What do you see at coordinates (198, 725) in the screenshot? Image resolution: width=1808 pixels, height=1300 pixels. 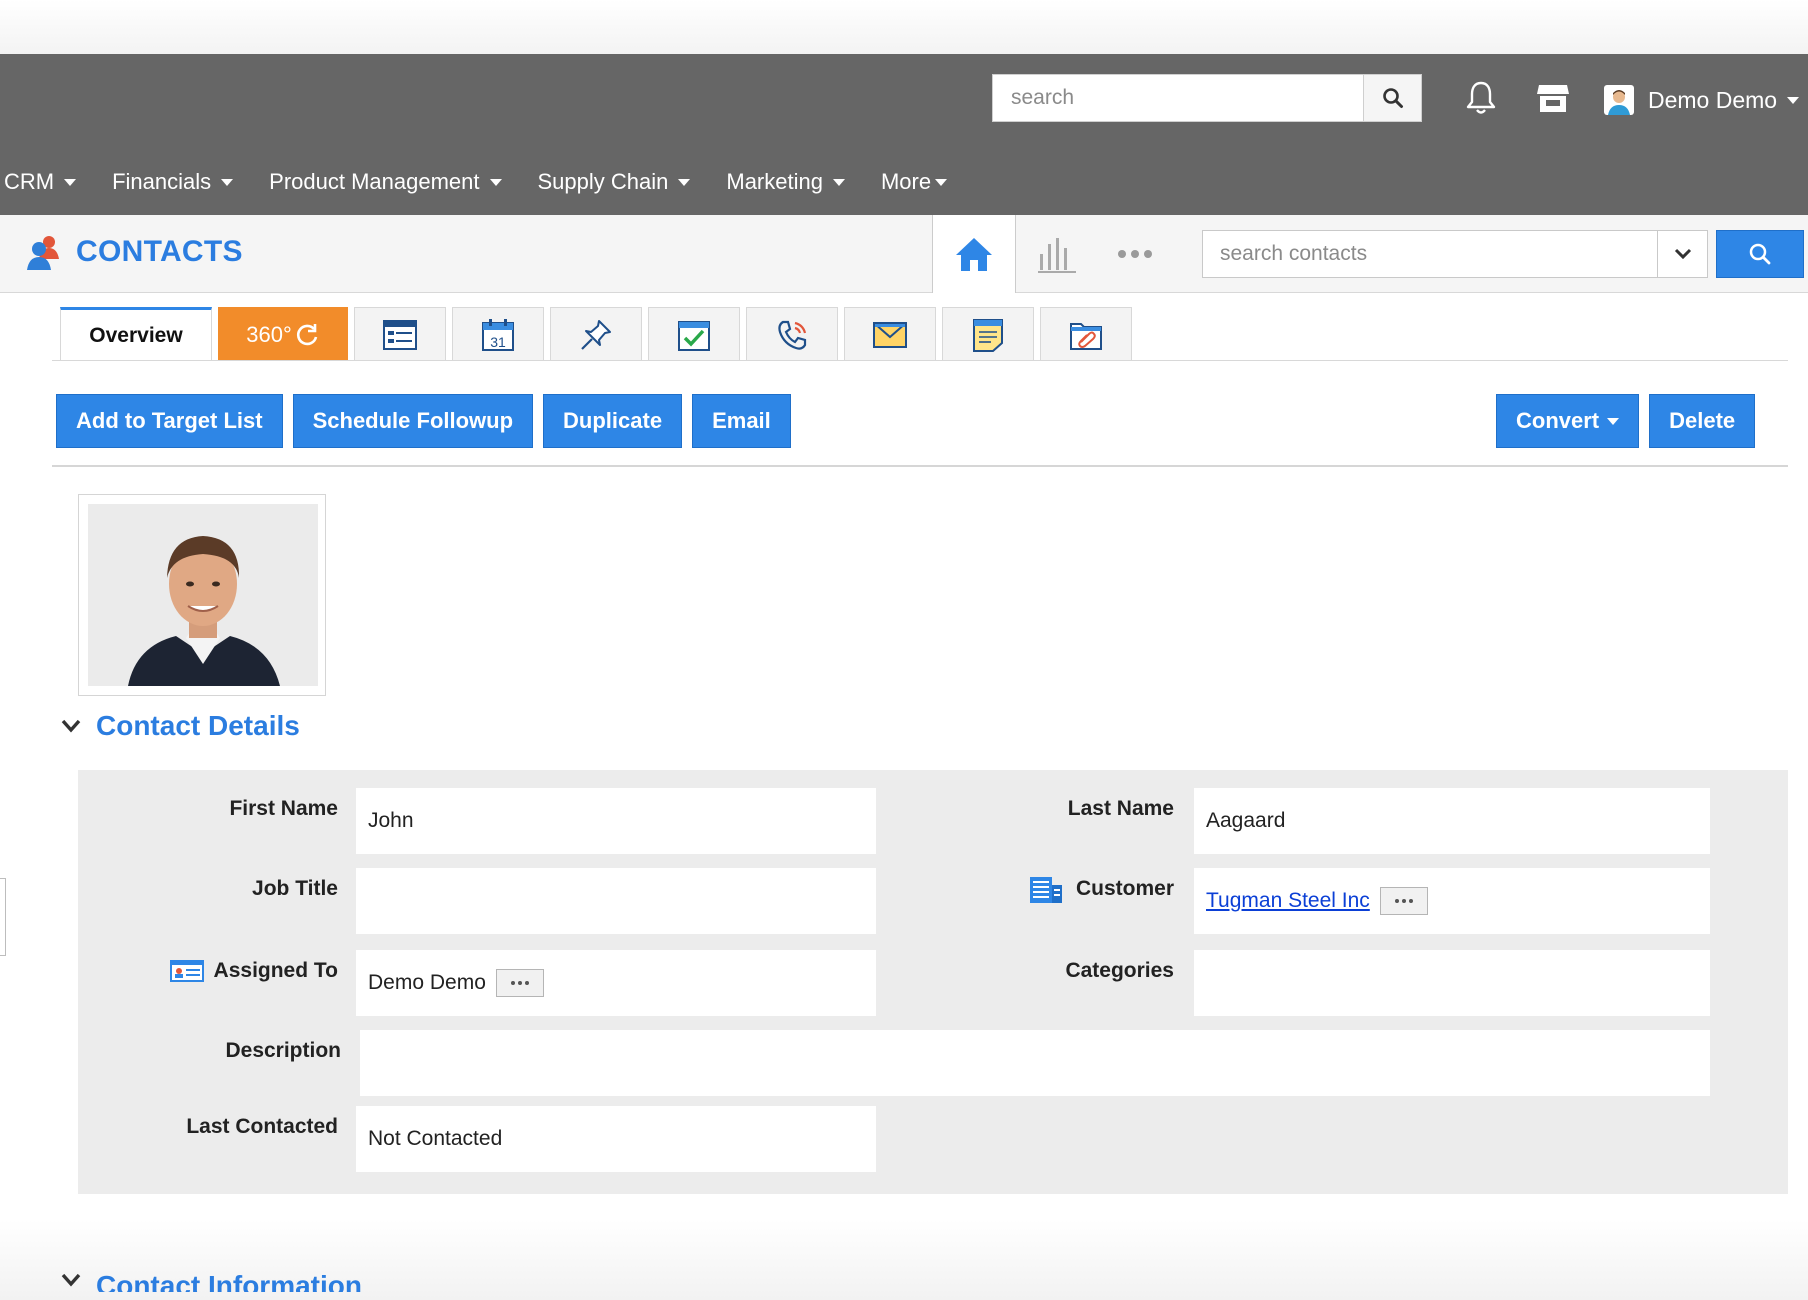 I see `section-title: Contact Details` at bounding box center [198, 725].